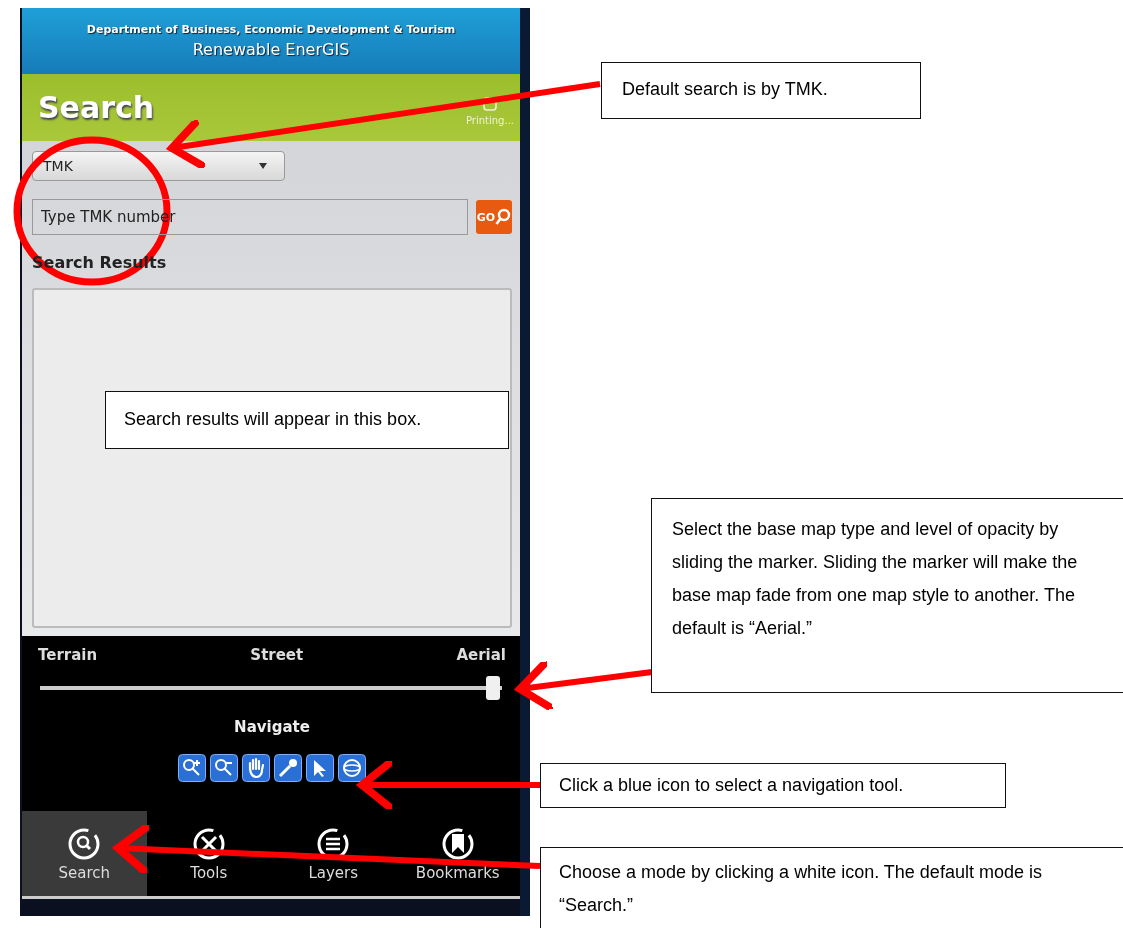 The height and width of the screenshot is (928, 1123). I want to click on annotation-callout: Select the base map type and level of opacity by sliding the marker. Sliding the marker will make the base map fade from one map style to another. The default is “Aerial.”, so click(887, 595).